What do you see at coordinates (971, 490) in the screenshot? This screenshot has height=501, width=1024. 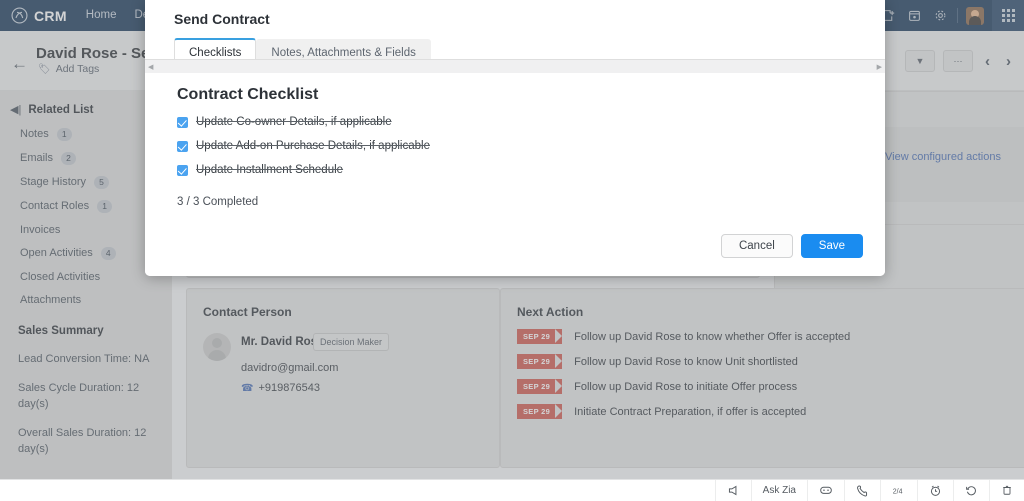 I see `history-icon` at bounding box center [971, 490].